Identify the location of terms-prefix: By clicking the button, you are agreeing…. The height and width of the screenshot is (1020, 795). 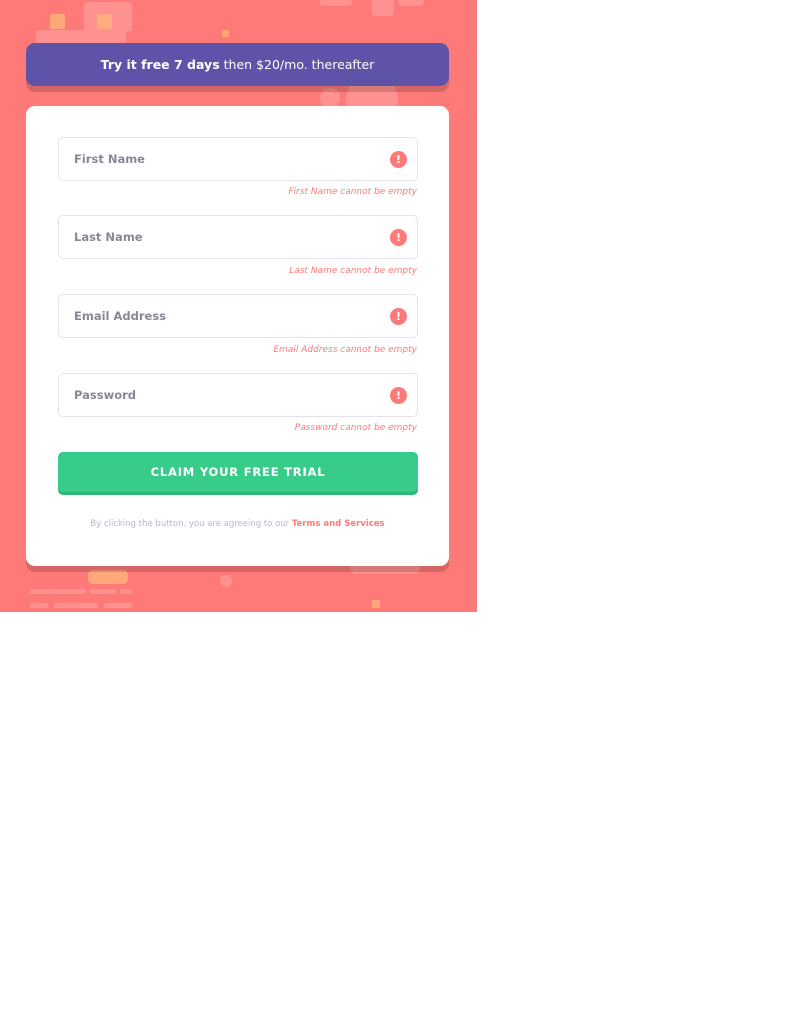
(190, 524).